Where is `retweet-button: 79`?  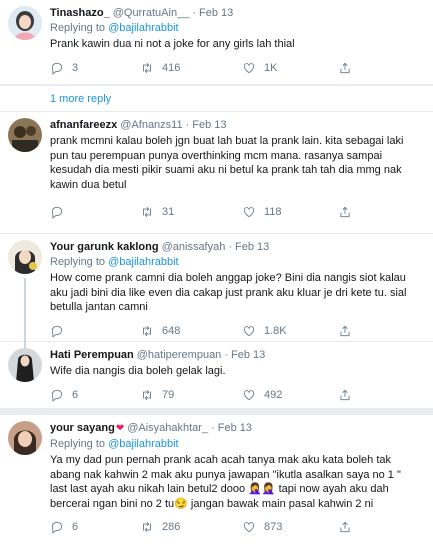
retweet-button: 79 is located at coordinates (191, 395).